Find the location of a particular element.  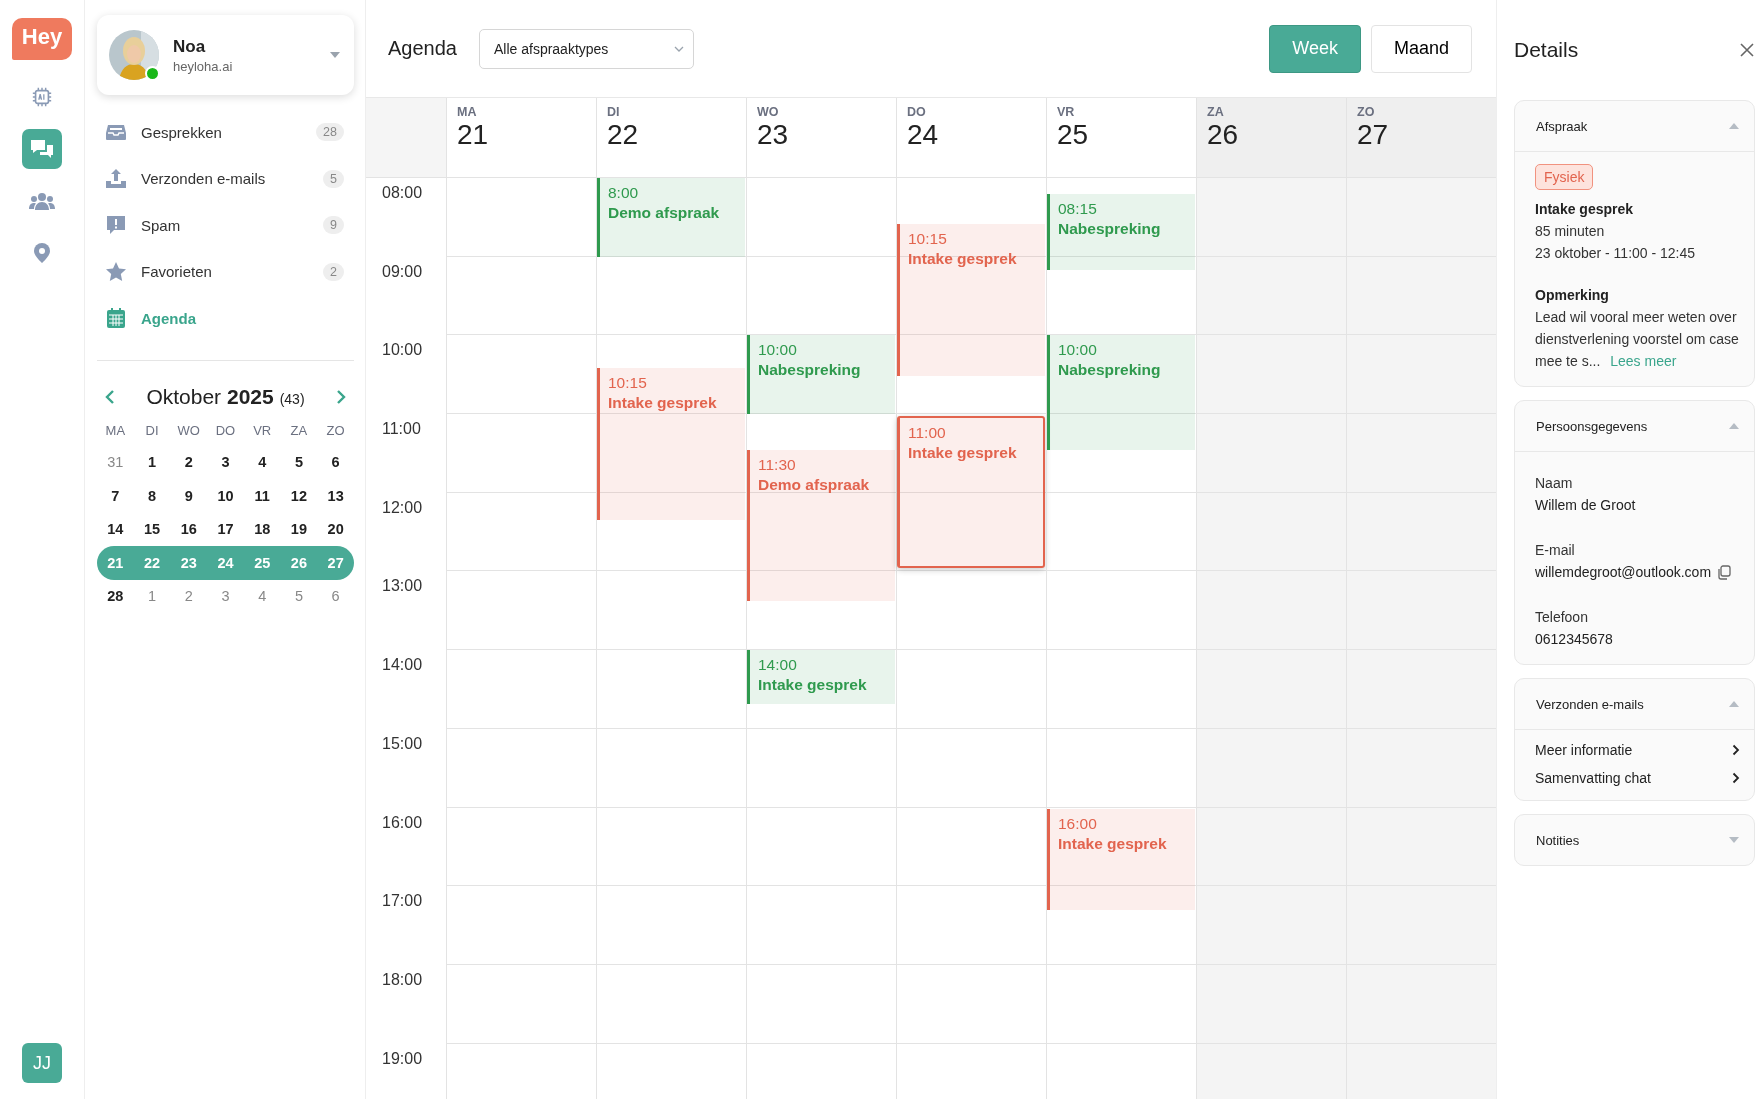

star-icon is located at coordinates (116, 271).